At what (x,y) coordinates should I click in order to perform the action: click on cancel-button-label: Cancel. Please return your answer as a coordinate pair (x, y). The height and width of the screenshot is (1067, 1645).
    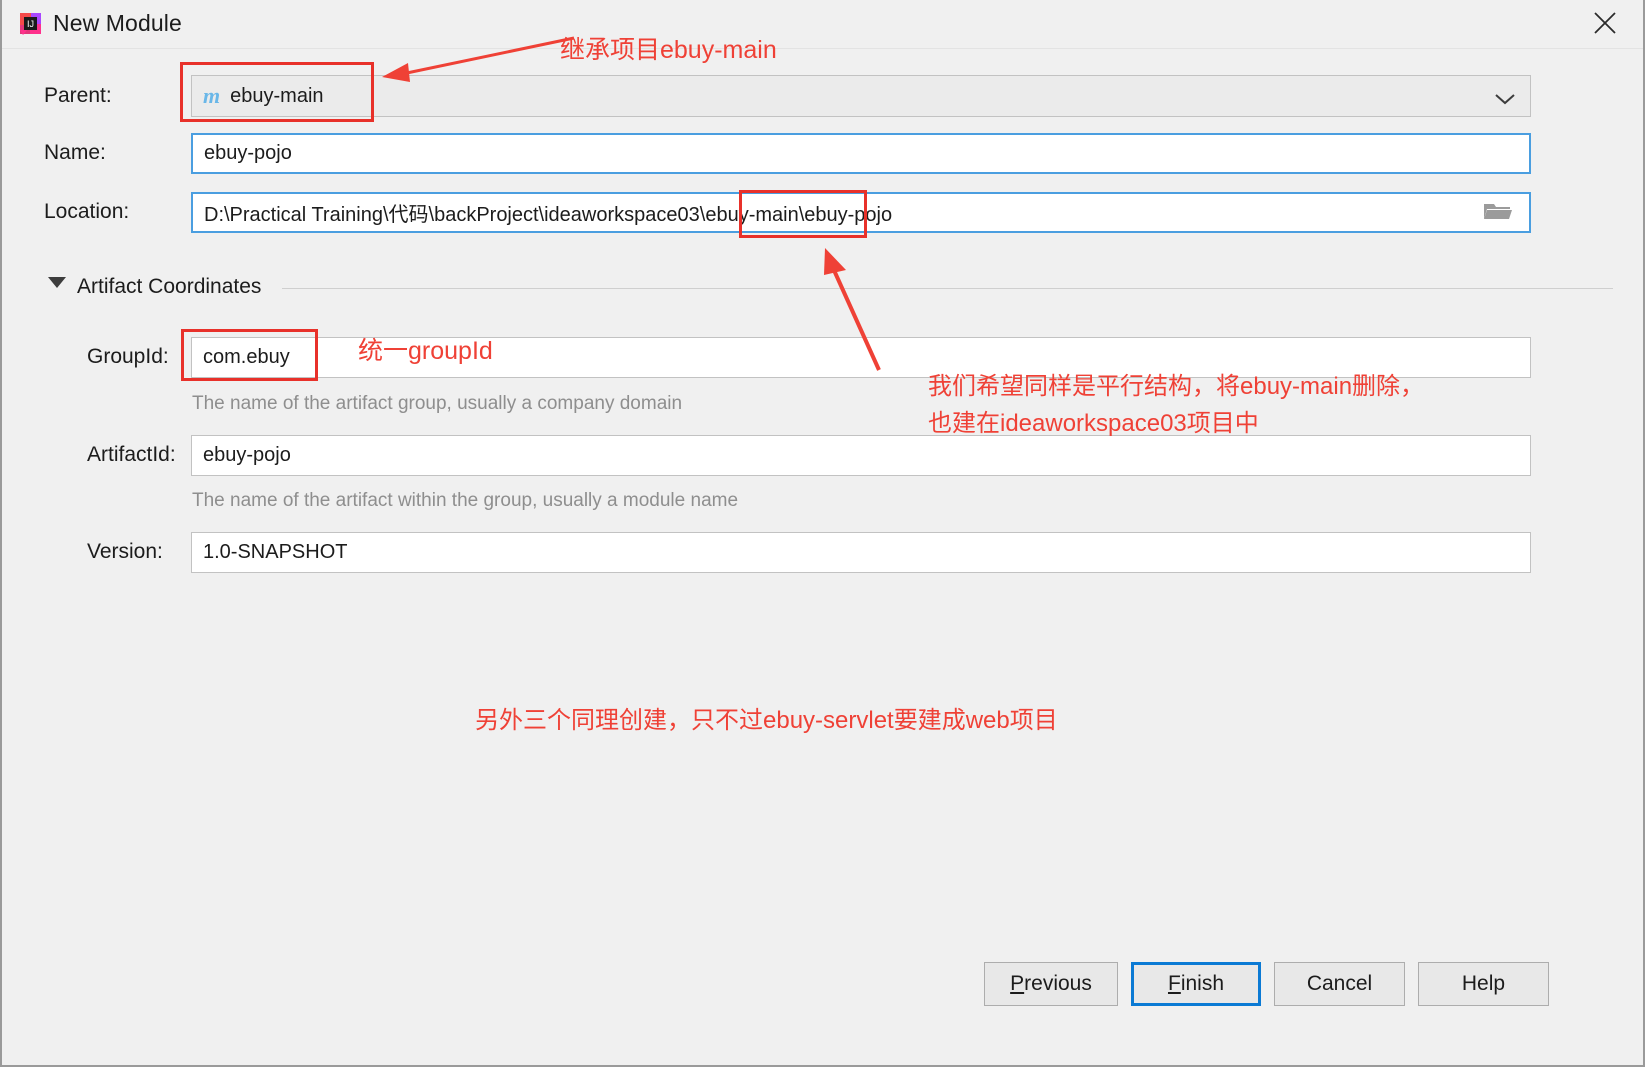
    Looking at the image, I should click on (1339, 983).